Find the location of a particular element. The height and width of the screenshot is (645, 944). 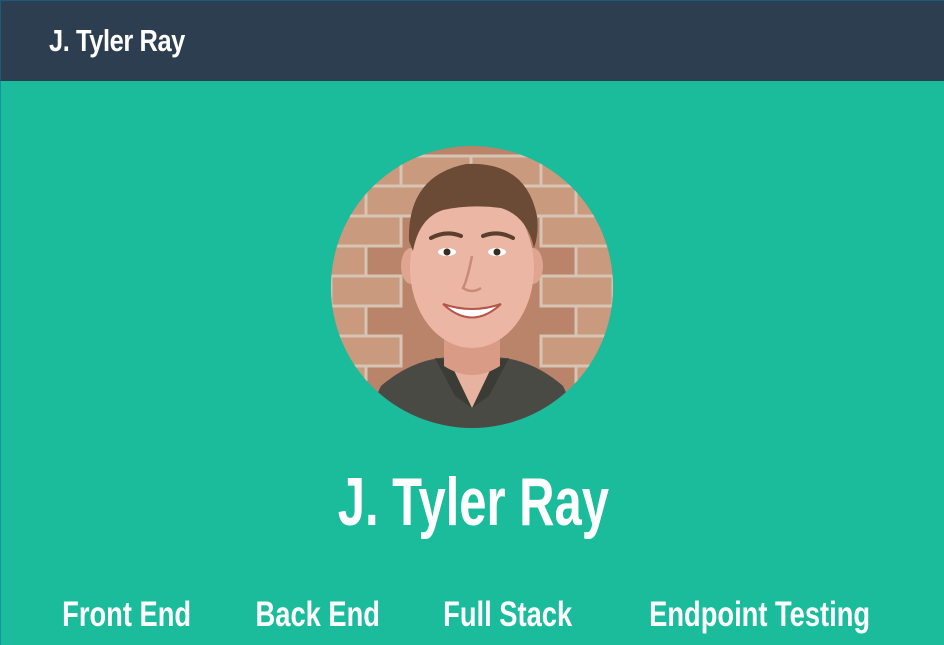

brand-link: J. Tyler Ray is located at coordinates (117, 41).